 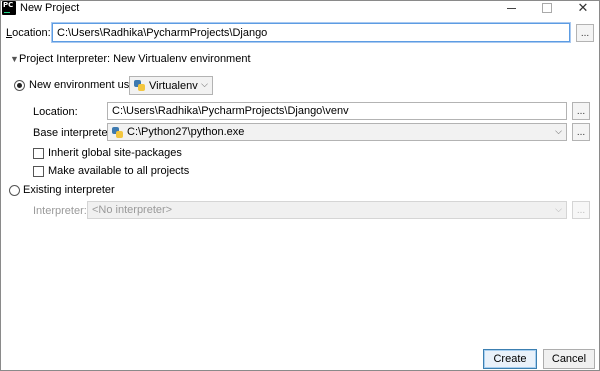 What do you see at coordinates (60, 211) in the screenshot?
I see `interpreter-label: Interpreter:` at bounding box center [60, 211].